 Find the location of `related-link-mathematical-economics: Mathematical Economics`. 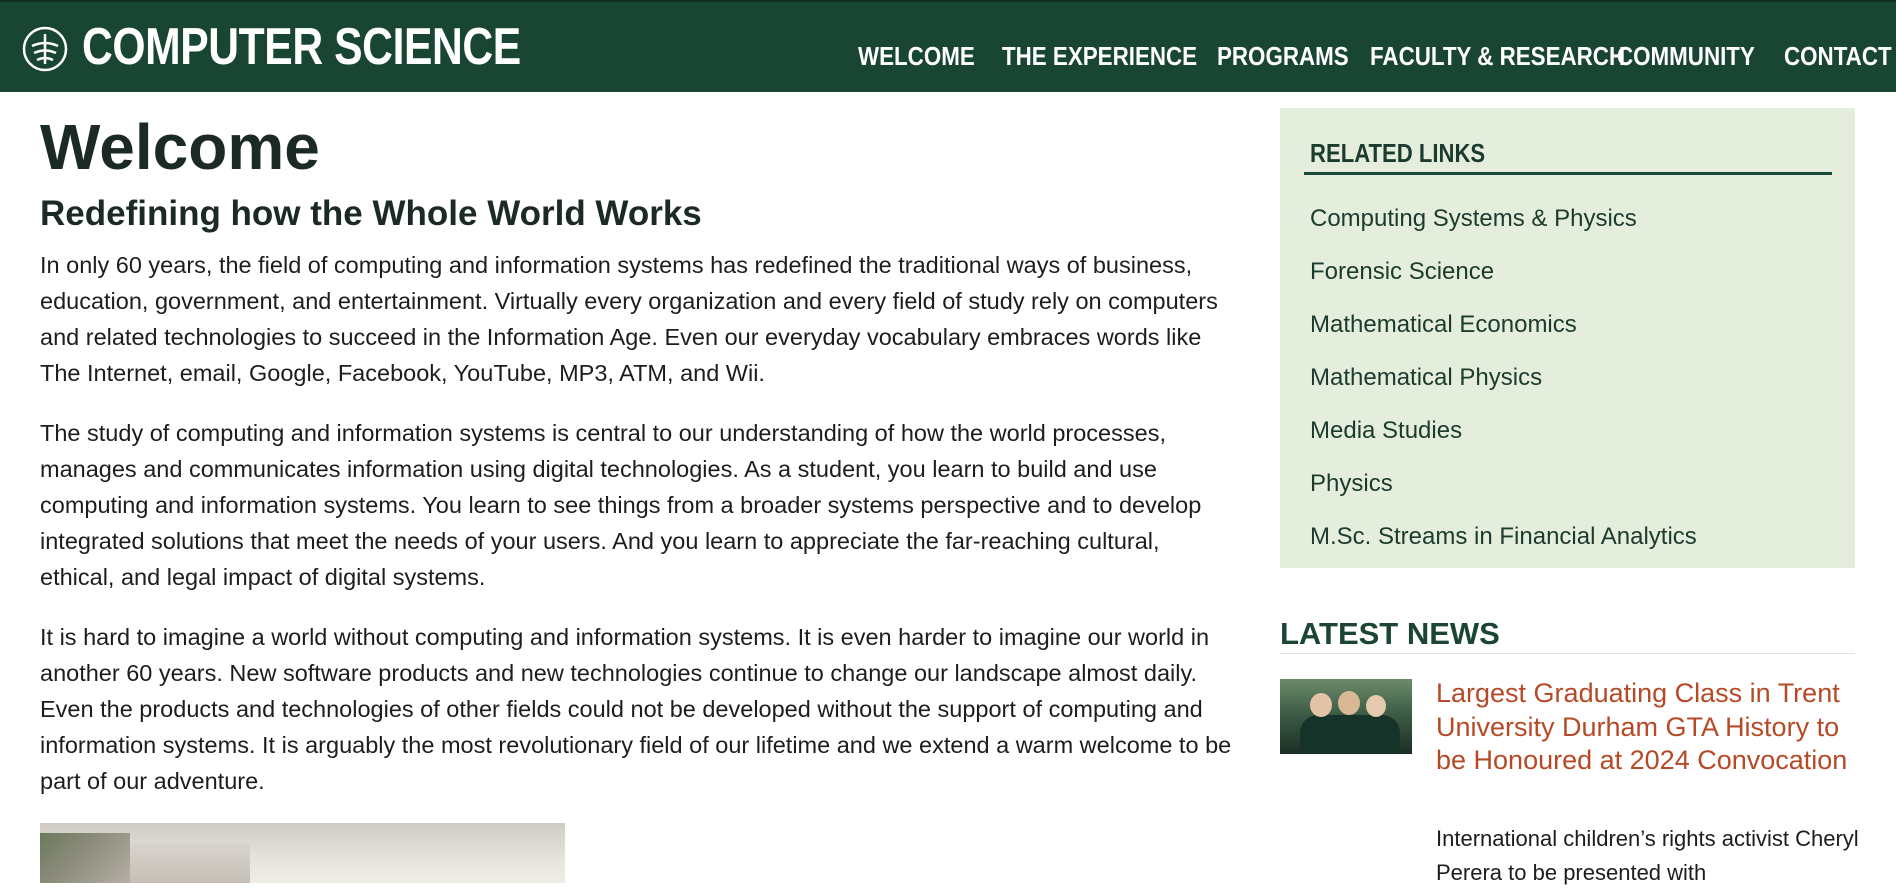

related-link-mathematical-economics: Mathematical Economics is located at coordinates (1503, 324).